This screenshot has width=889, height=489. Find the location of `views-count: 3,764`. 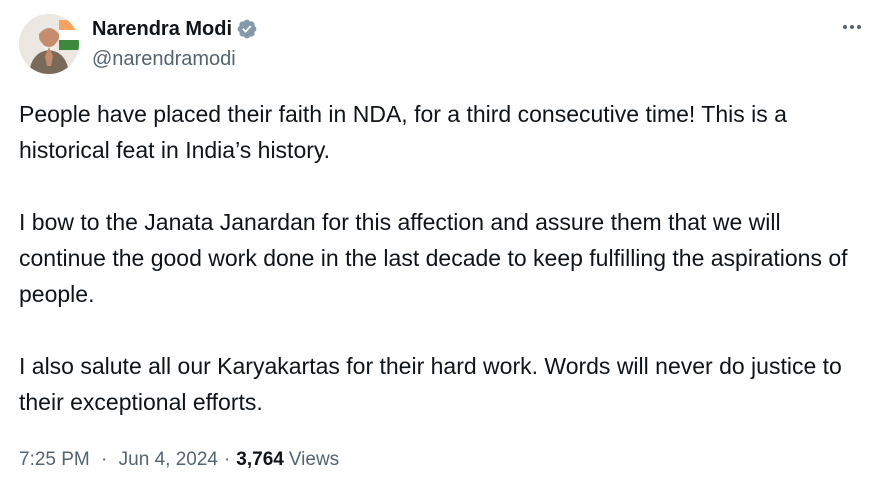

views-count: 3,764 is located at coordinates (260, 459).